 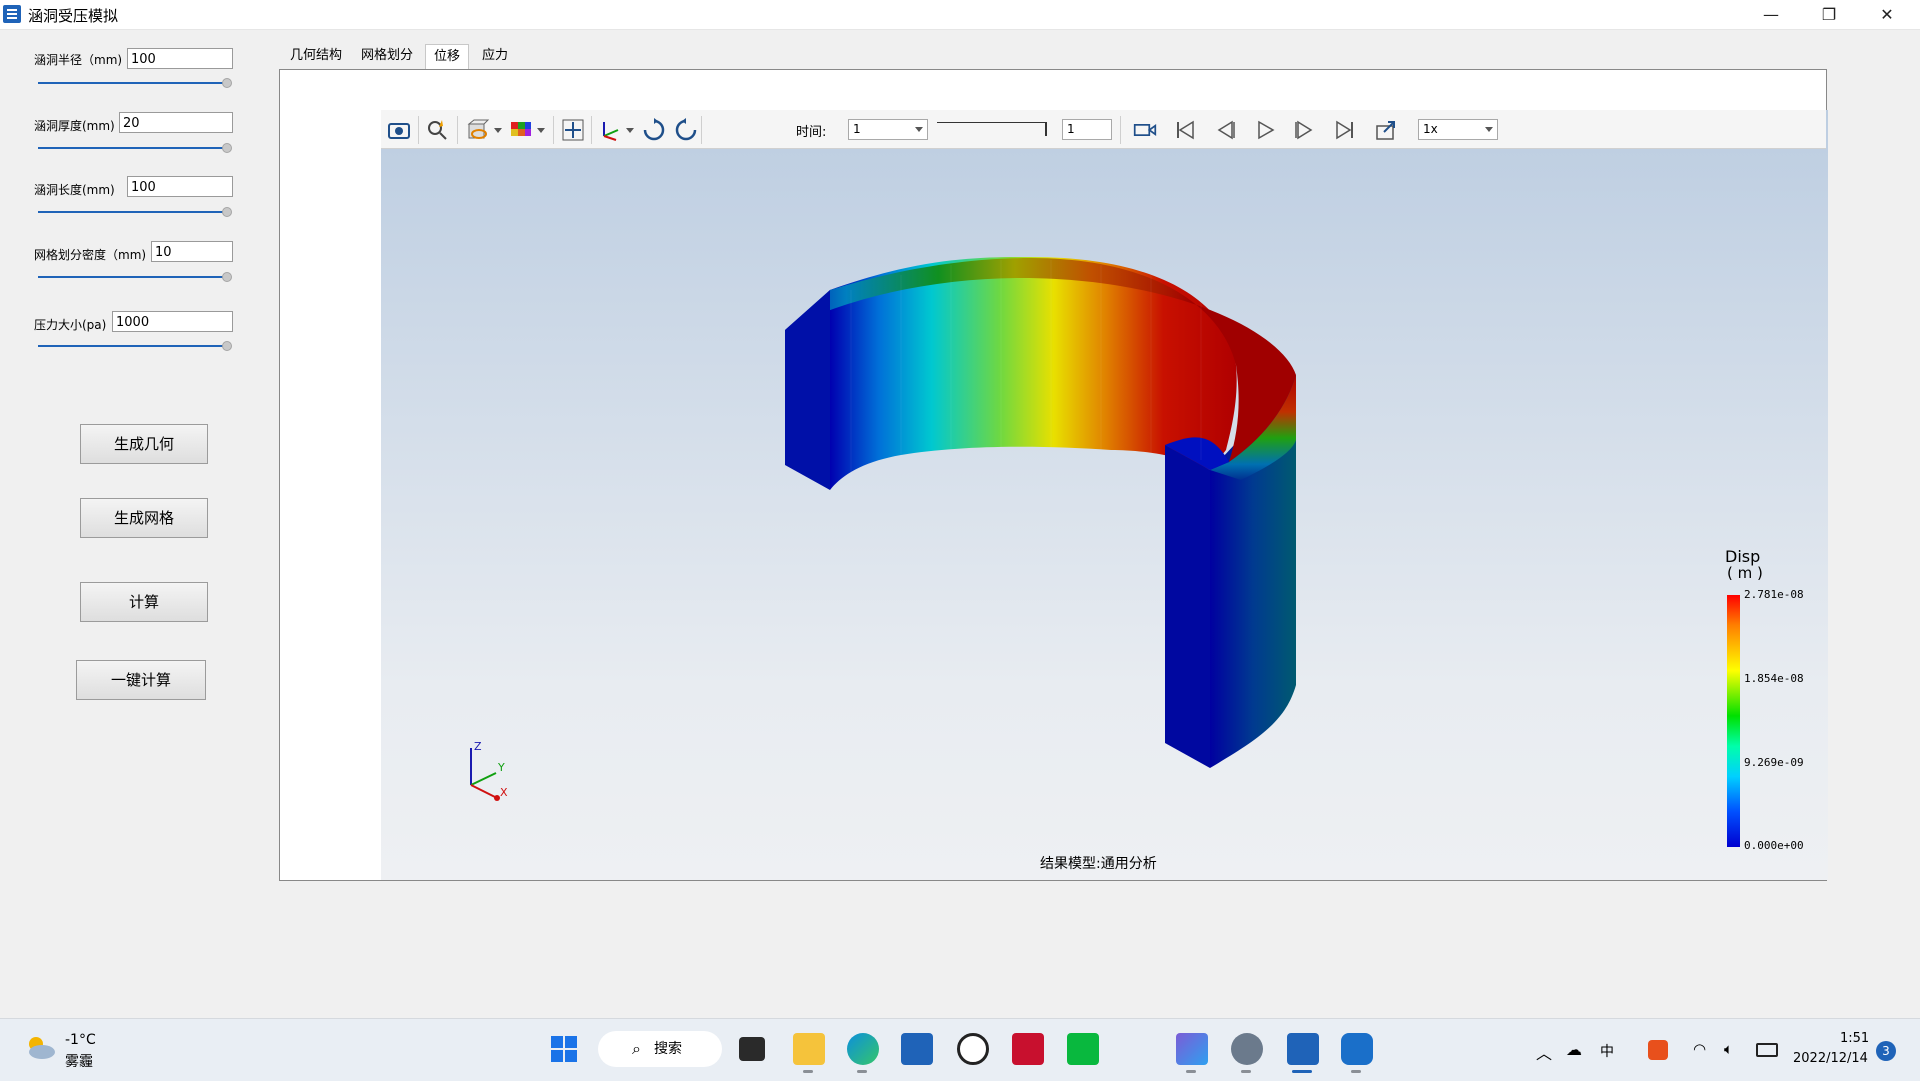 I want to click on time-label: 时间:, so click(x=811, y=132).